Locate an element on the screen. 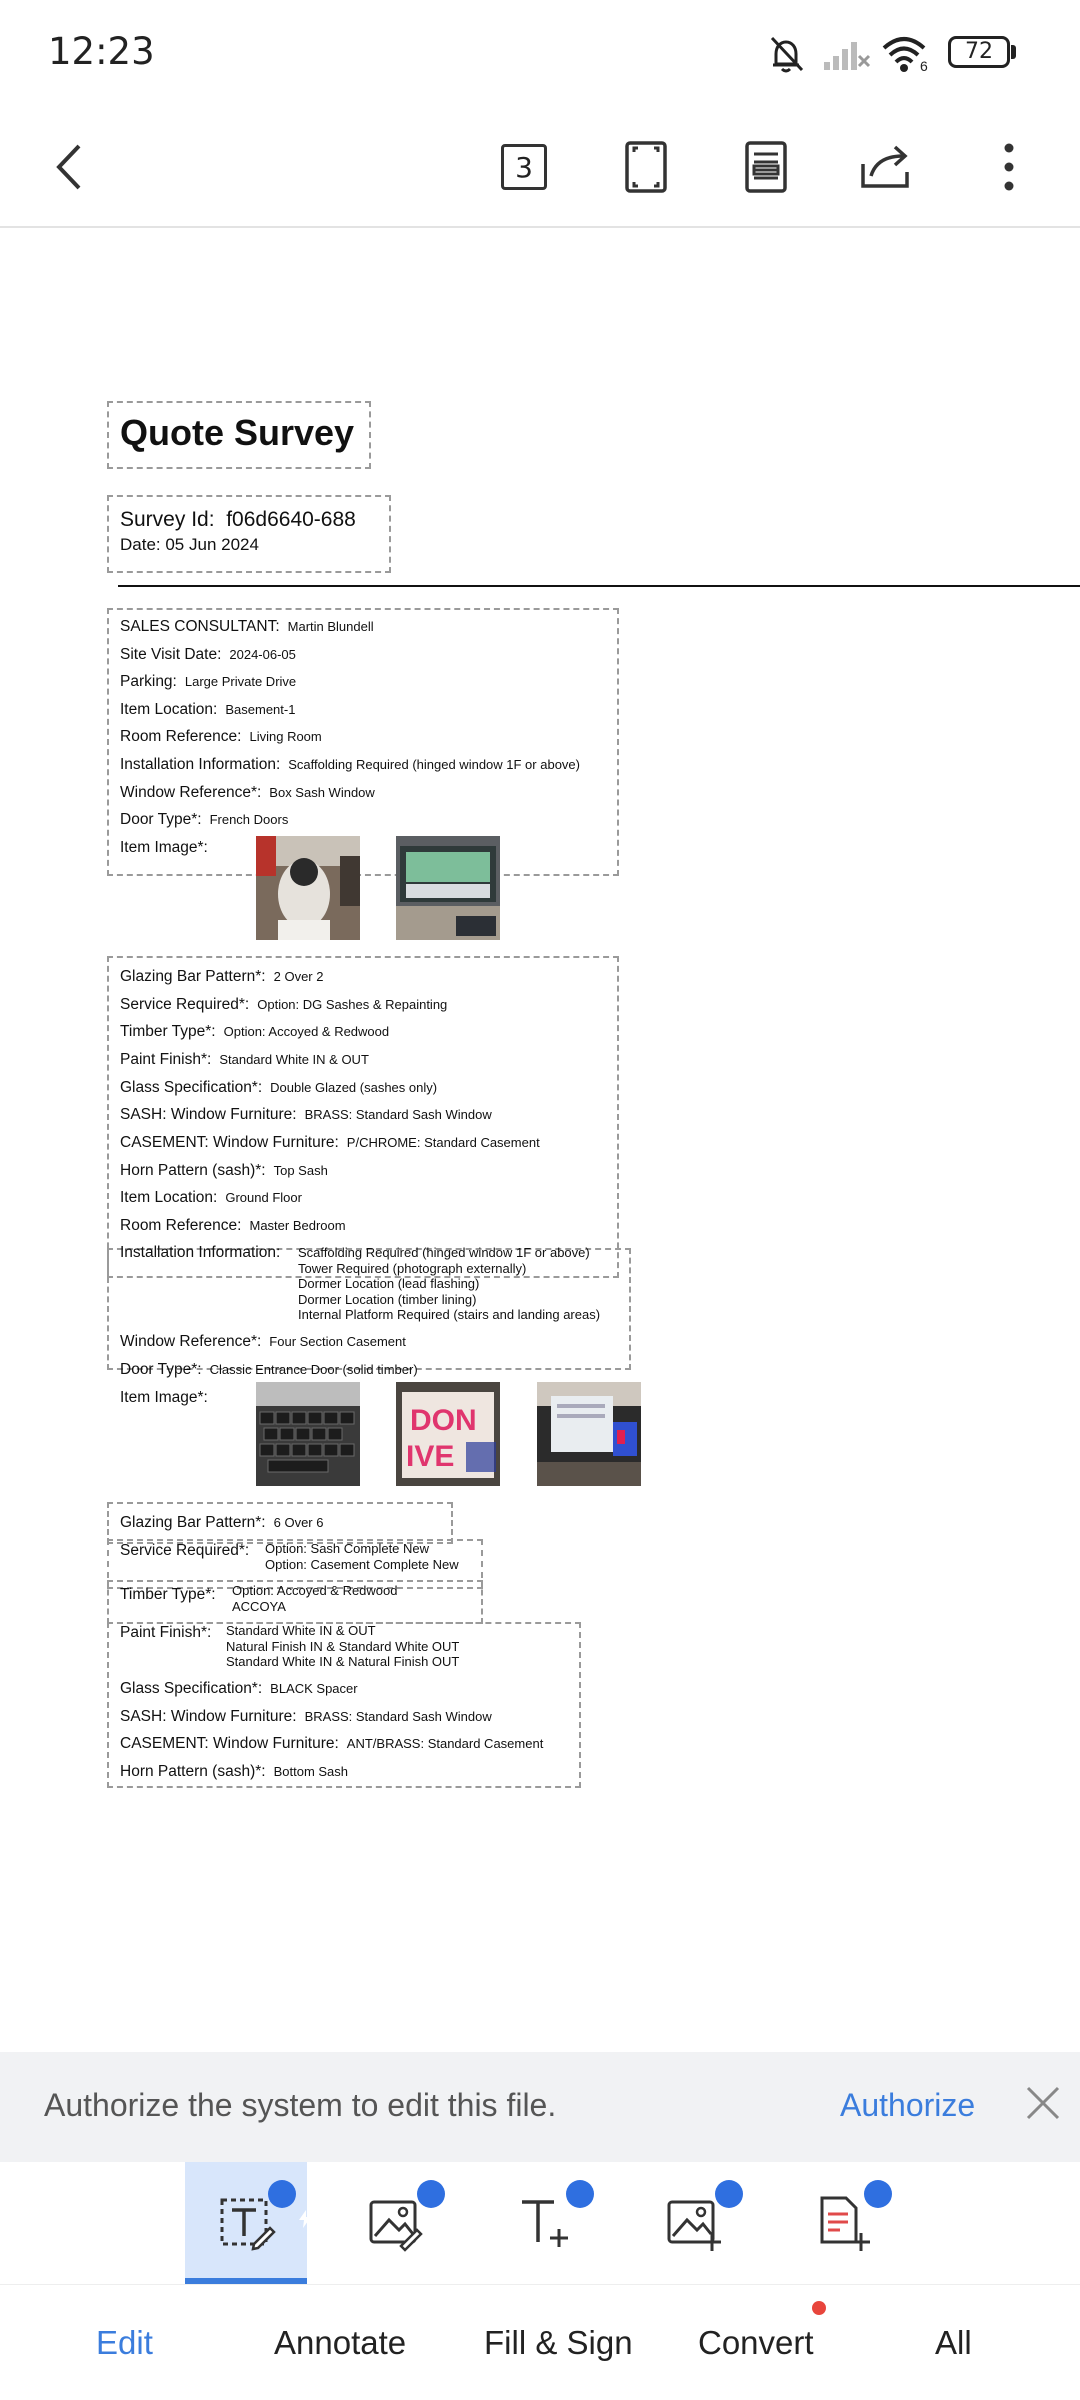 The height and width of the screenshot is (2400, 1080). field-value: BRASS: Standard Sash Window is located at coordinates (398, 1114).